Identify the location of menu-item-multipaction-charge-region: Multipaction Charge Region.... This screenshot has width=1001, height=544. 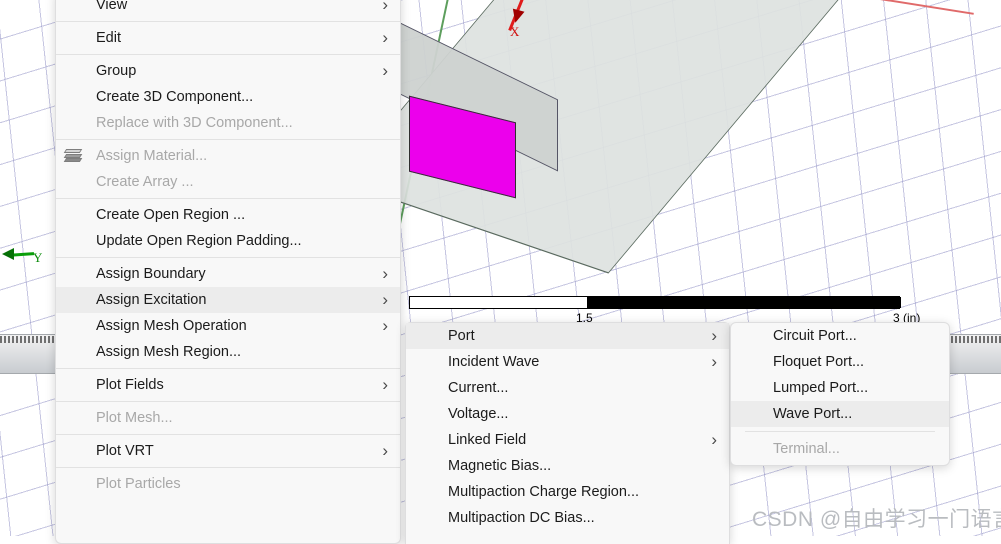
(567, 492).